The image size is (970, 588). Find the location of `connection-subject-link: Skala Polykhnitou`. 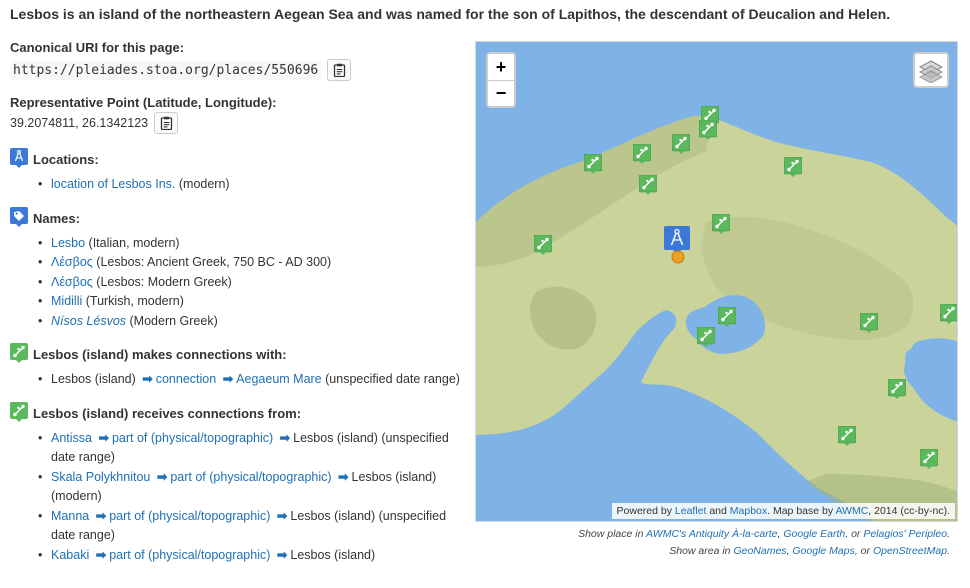

connection-subject-link: Skala Polykhnitou is located at coordinates (100, 477).